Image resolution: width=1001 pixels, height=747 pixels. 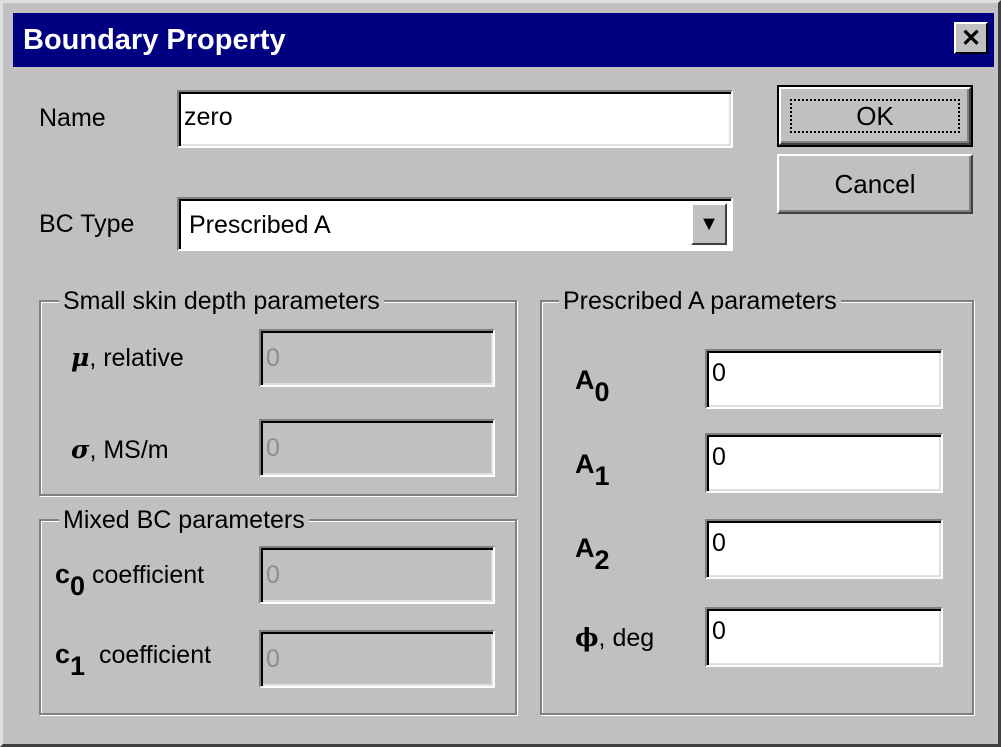 What do you see at coordinates (503, 40) in the screenshot?
I see `title-bar: Boundary Property ✕` at bounding box center [503, 40].